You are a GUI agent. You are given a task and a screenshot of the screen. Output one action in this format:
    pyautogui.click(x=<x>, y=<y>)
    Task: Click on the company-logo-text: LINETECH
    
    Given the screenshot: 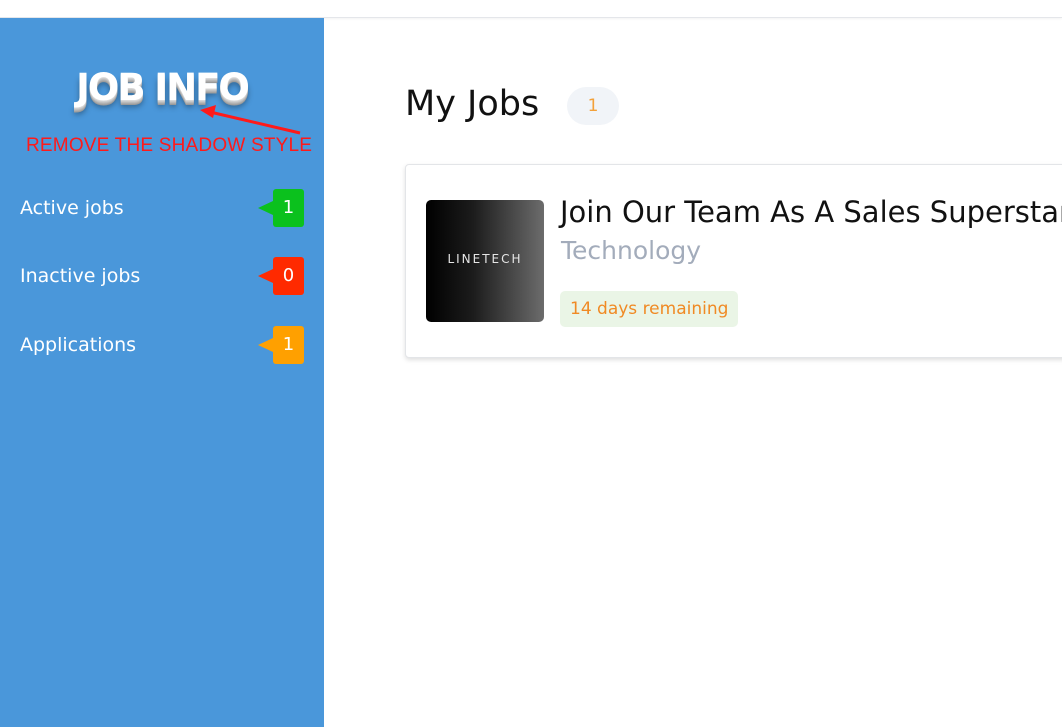 What is the action you would take?
    pyautogui.click(x=485, y=259)
    